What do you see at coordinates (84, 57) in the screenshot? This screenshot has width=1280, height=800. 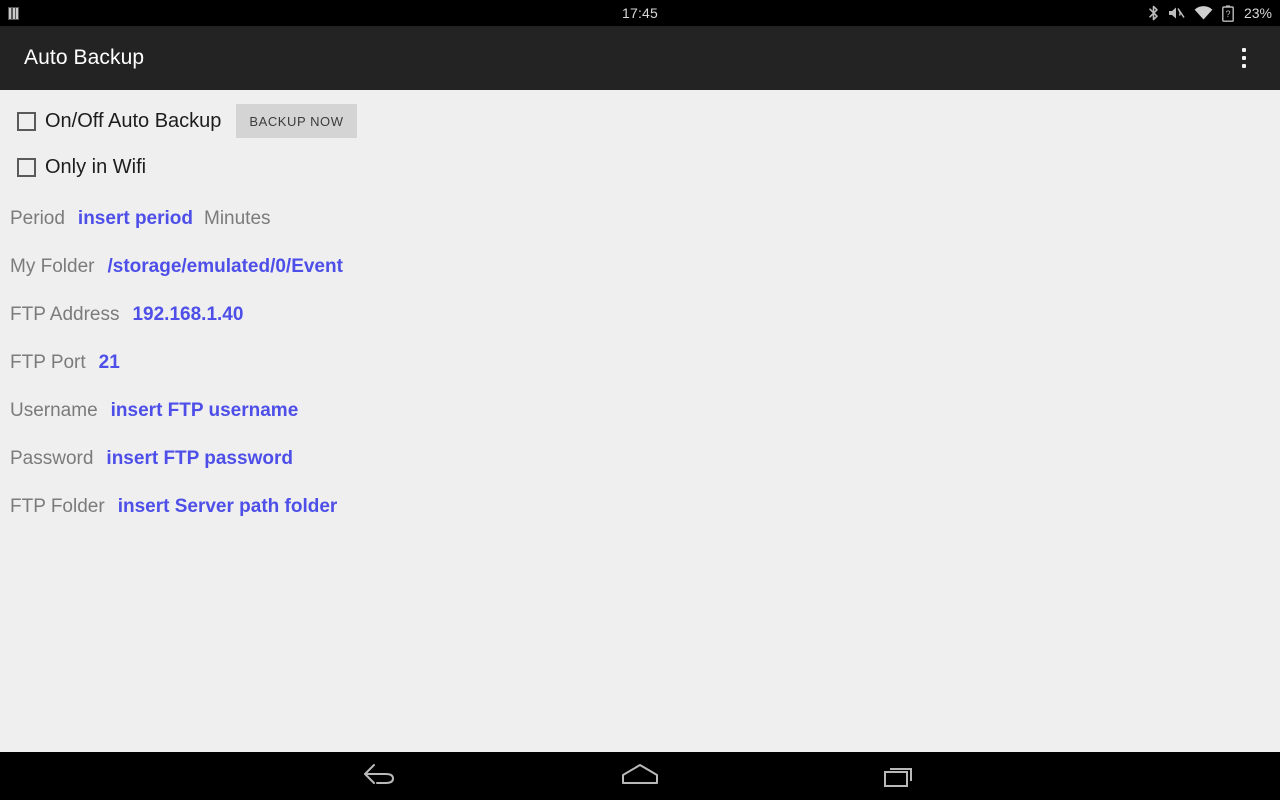 I see `page-title: Auto Backup` at bounding box center [84, 57].